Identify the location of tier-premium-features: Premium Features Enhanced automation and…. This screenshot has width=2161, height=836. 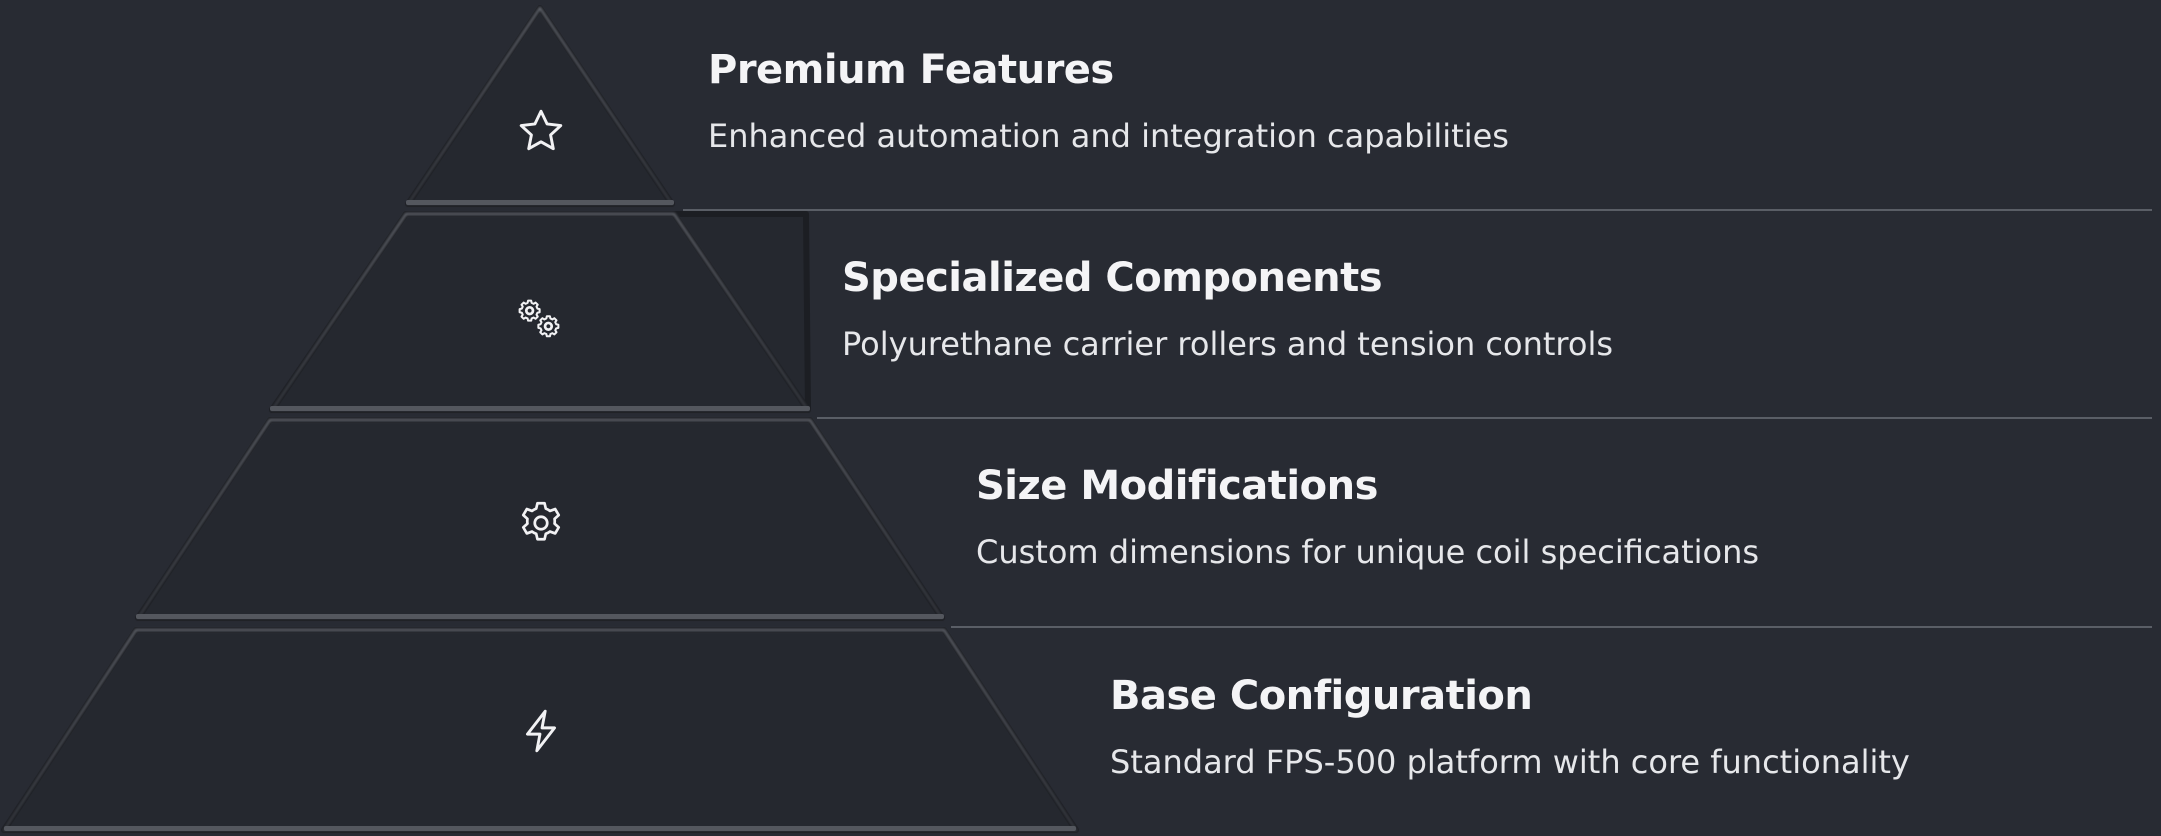
(1398, 99).